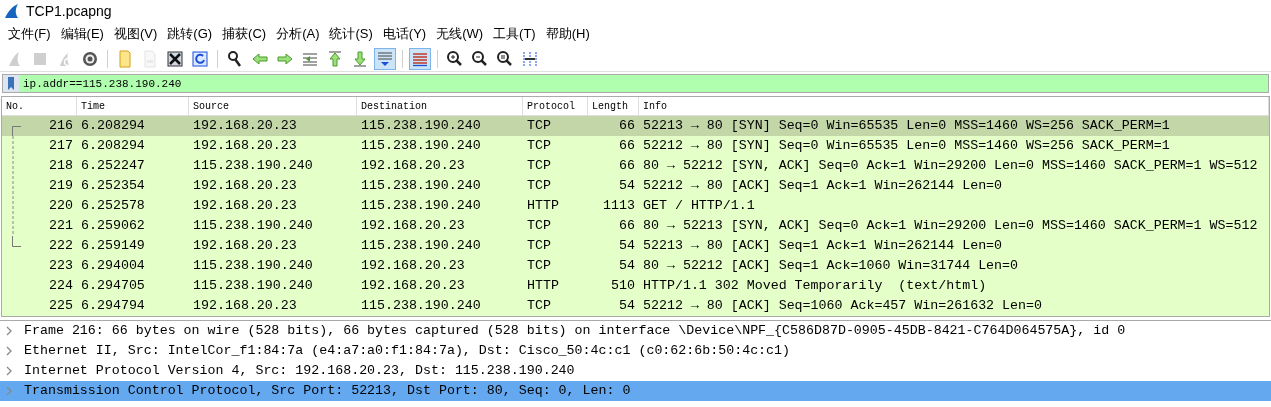  Describe the element at coordinates (135, 34) in the screenshot. I see `menu-item: 视图(V)` at that location.